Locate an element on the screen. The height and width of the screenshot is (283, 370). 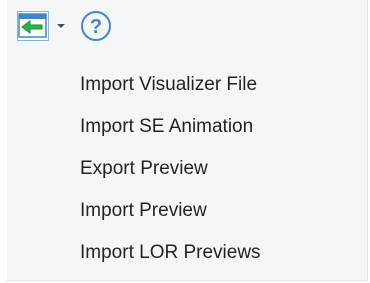
help-question-mark: ? is located at coordinates (96, 27).